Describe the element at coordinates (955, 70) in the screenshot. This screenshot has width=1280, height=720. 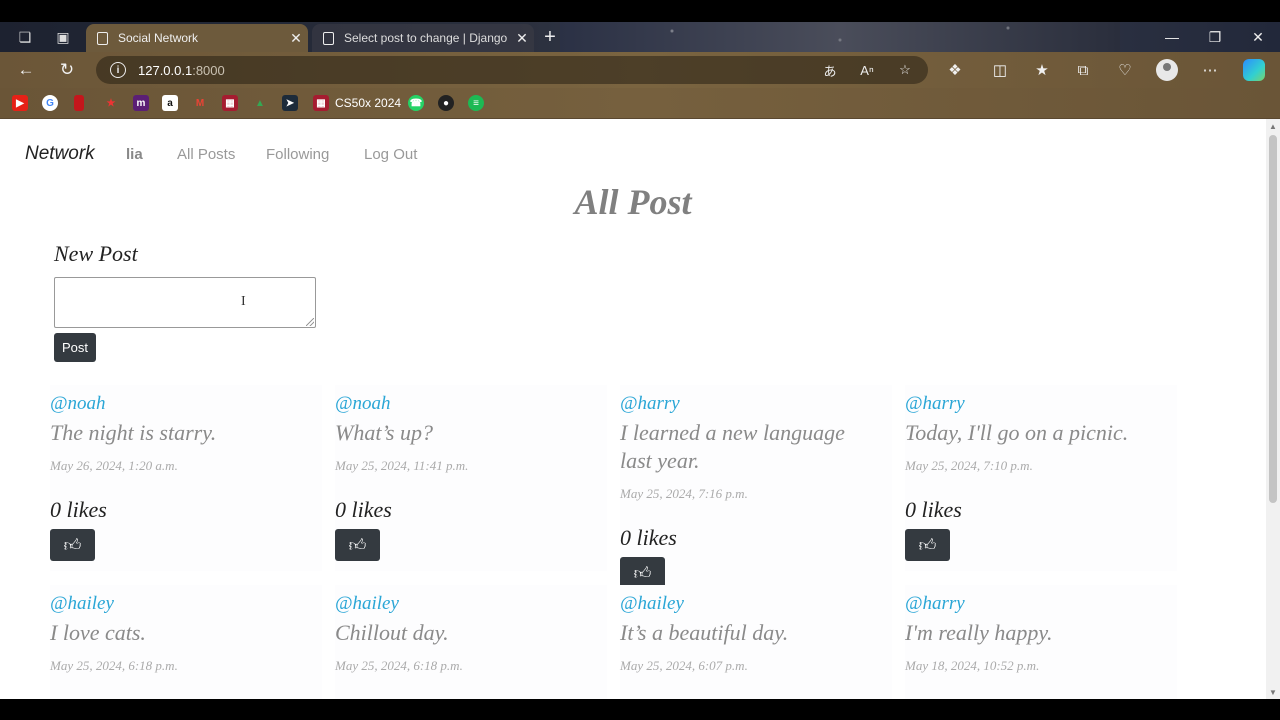
I see `extensions-icon: ❖` at that location.